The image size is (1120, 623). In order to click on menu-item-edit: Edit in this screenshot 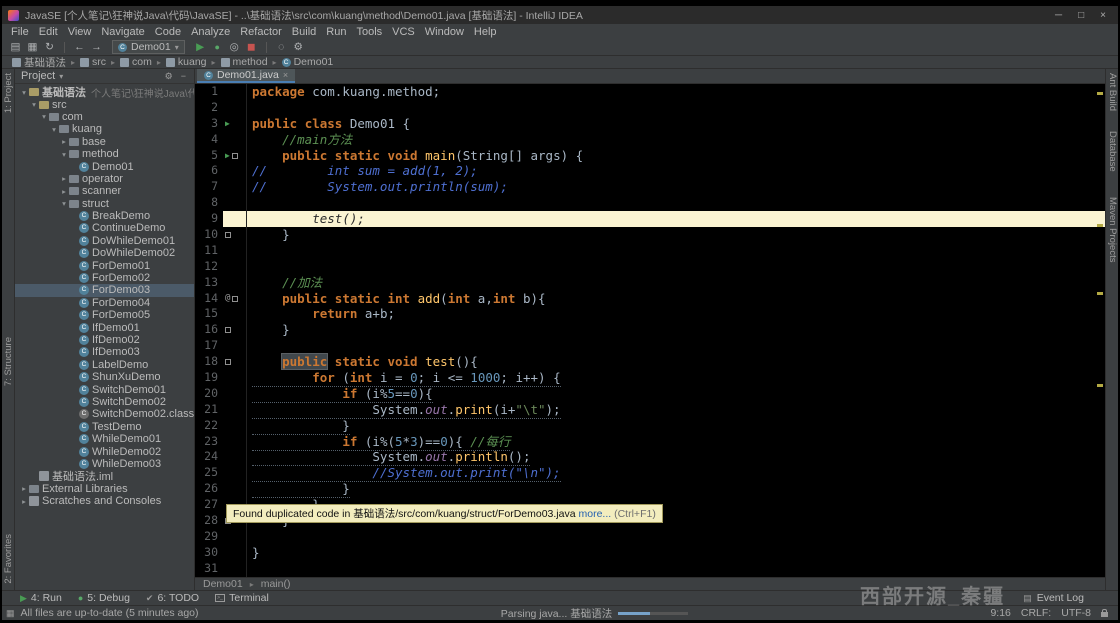, I will do `click(48, 32)`.